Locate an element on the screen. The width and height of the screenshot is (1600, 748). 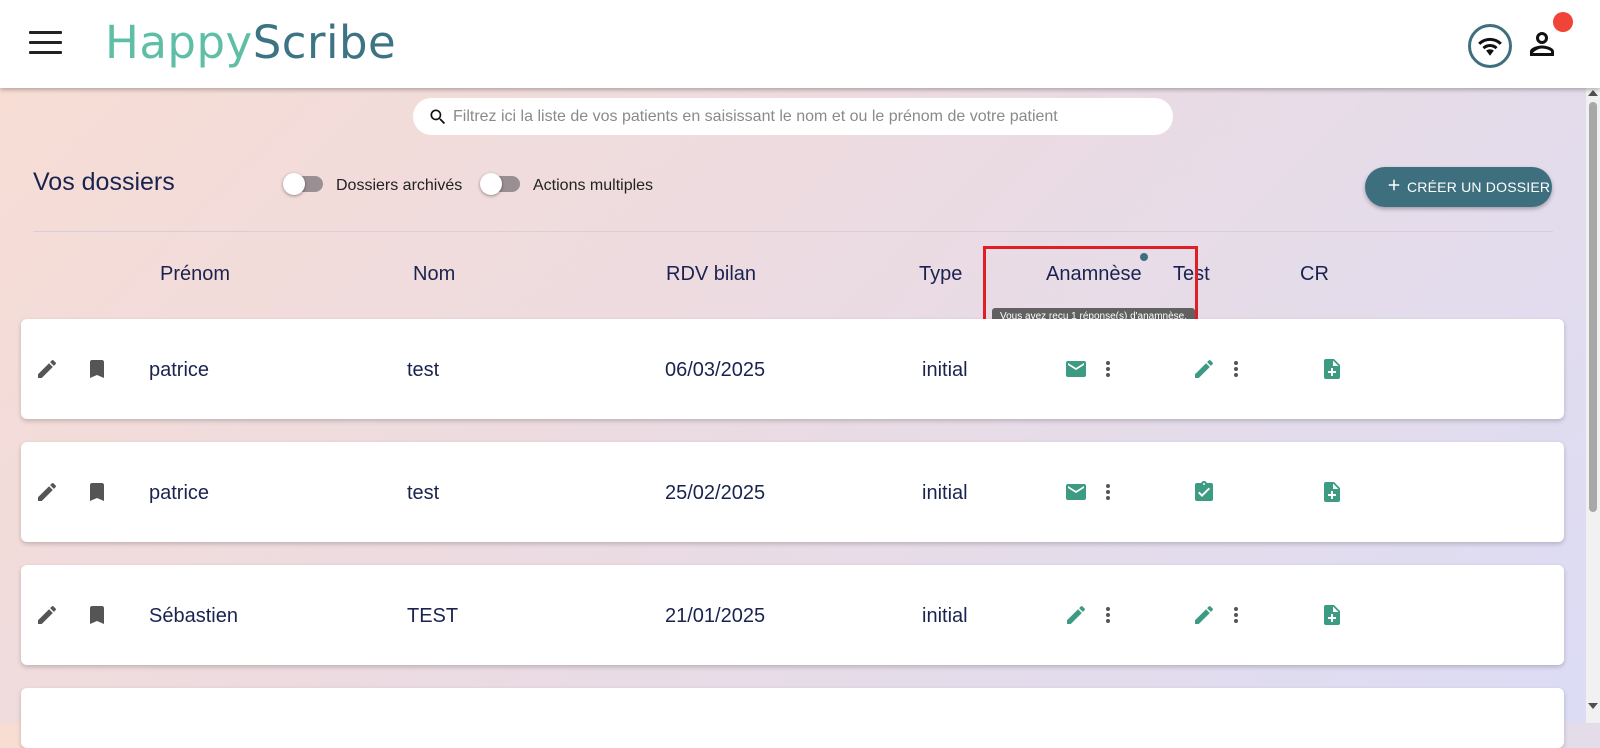
cell-nom: TEST is located at coordinates (433, 616).